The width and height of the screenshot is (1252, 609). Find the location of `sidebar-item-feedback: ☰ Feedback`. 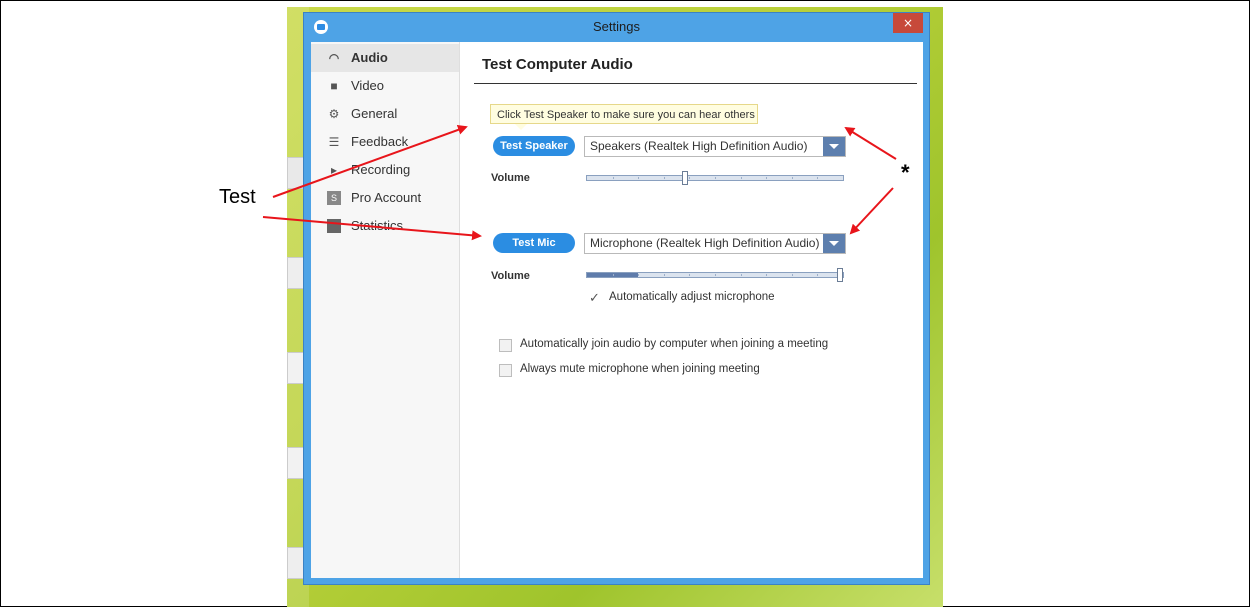

sidebar-item-feedback: ☰ Feedback is located at coordinates (385, 142).